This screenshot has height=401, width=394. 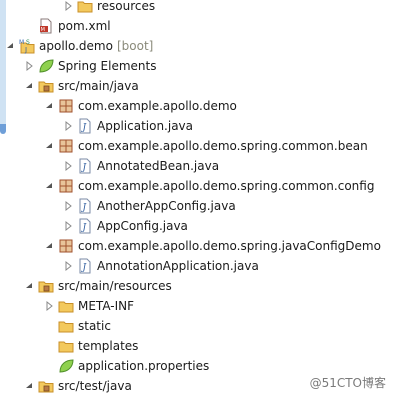 I want to click on tree-item-label: pom.xml, so click(x=84, y=26).